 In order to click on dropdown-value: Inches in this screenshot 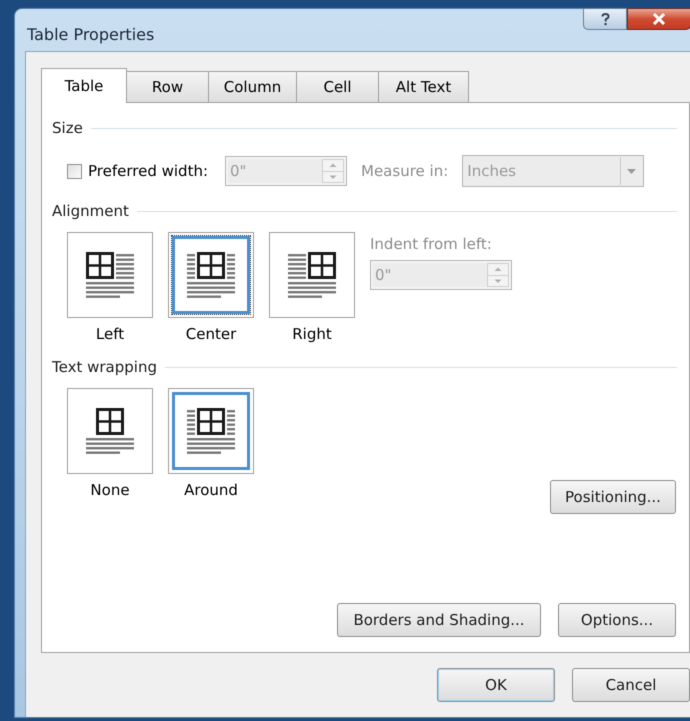, I will do `click(491, 171)`.